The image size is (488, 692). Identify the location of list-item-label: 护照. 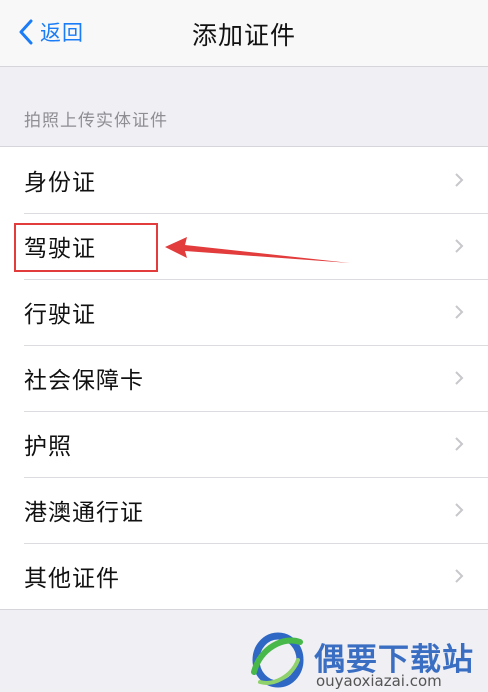
(48, 447).